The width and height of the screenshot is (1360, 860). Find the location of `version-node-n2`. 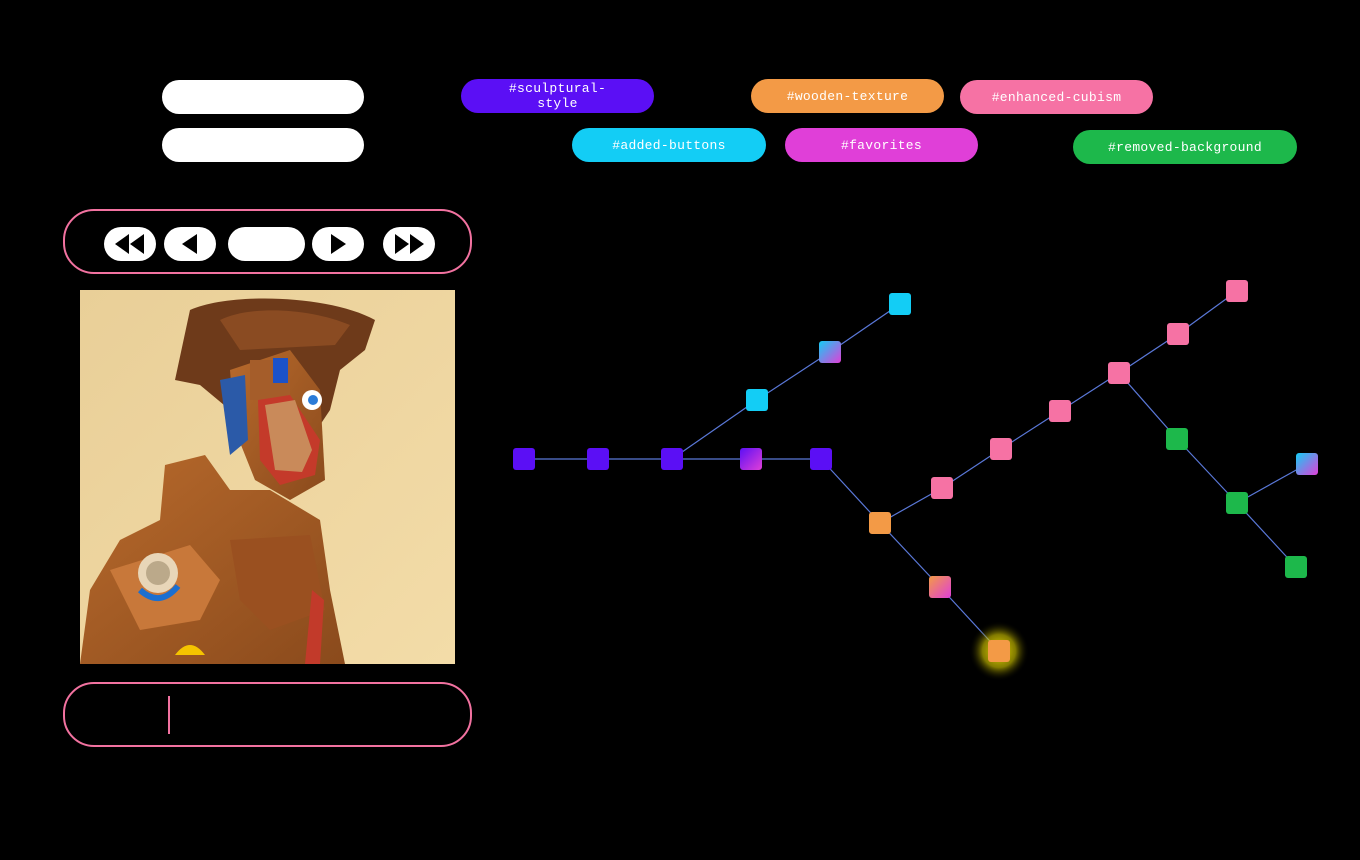

version-node-n2 is located at coordinates (598, 459).